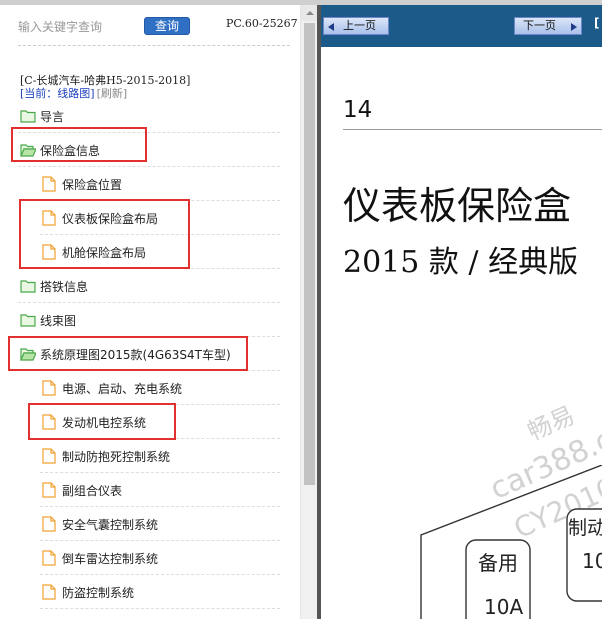  I want to click on tree-item-fuse-box-location: 保险盒位置, so click(160, 184).